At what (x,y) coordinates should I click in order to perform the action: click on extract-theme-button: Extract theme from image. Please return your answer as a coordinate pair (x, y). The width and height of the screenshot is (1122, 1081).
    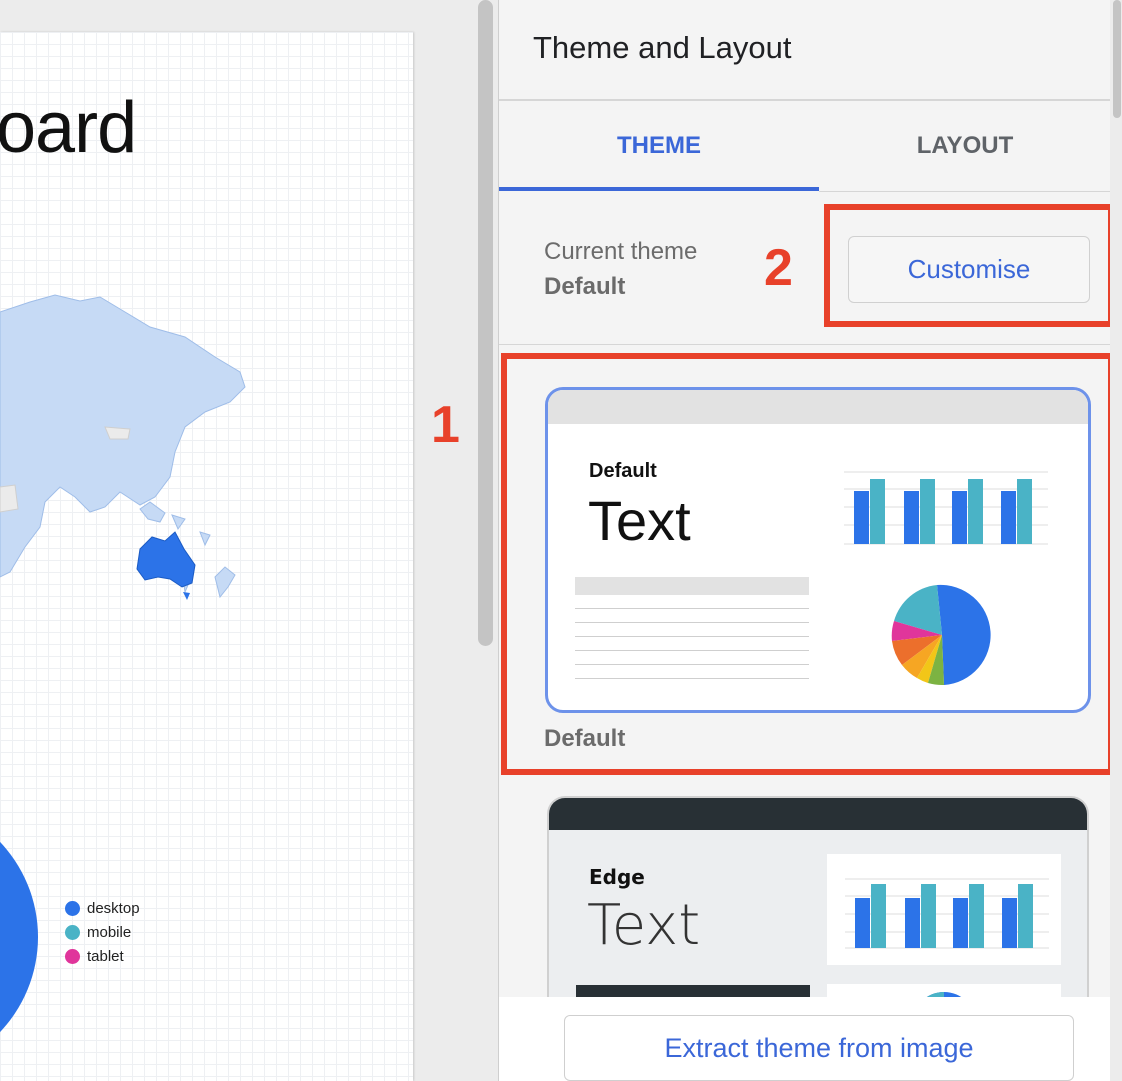
    Looking at the image, I should click on (819, 1048).